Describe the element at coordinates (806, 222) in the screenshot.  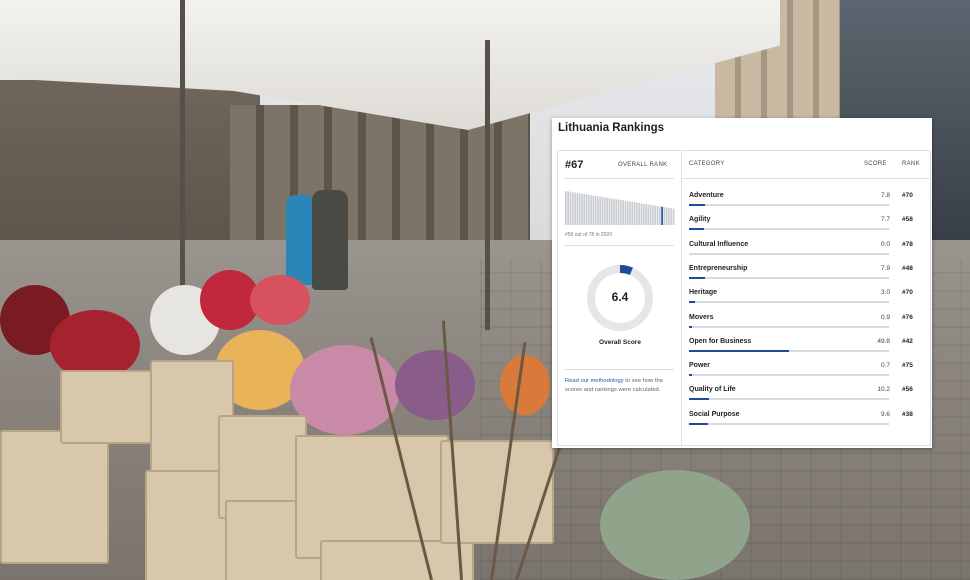
I see `ranking-row: Agility 7.7 #58` at that location.